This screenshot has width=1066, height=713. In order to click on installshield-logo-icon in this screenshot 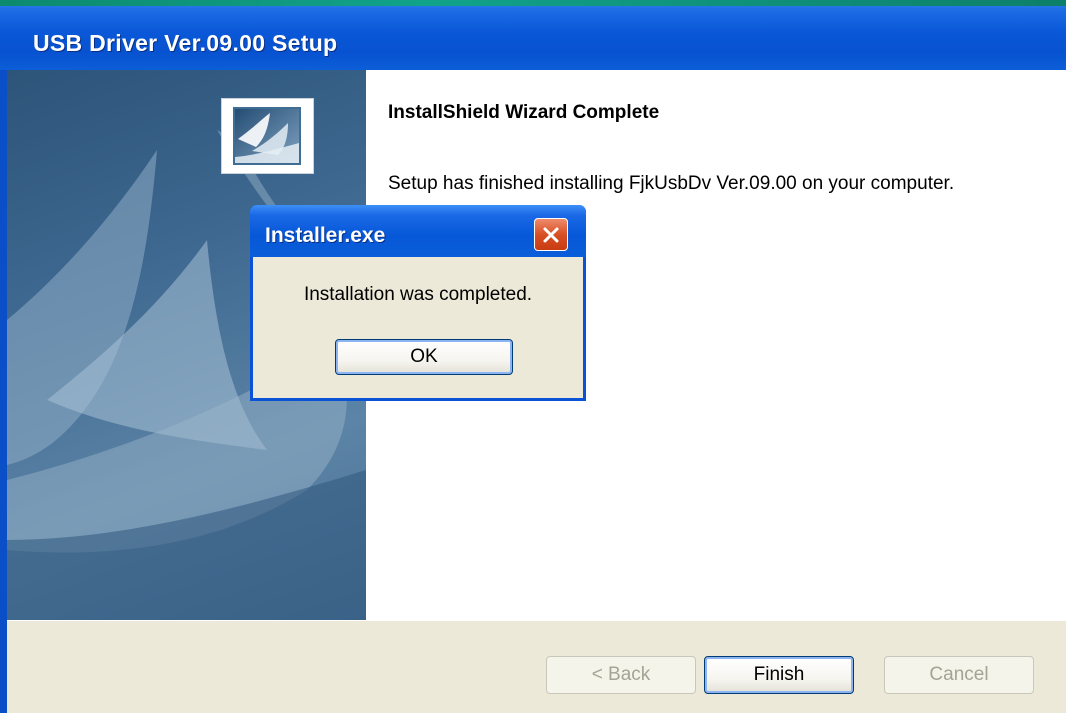, I will do `click(267, 136)`.